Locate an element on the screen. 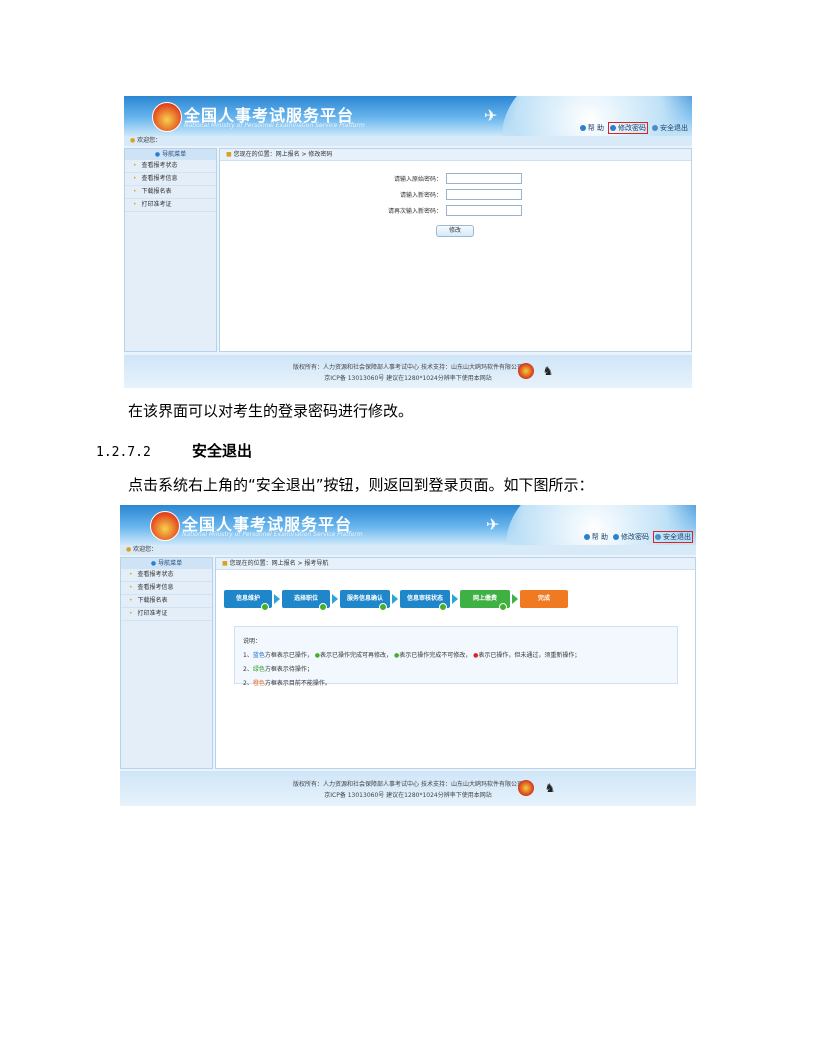 This screenshot has width=816, height=1056. help-icon is located at coordinates (582, 128).